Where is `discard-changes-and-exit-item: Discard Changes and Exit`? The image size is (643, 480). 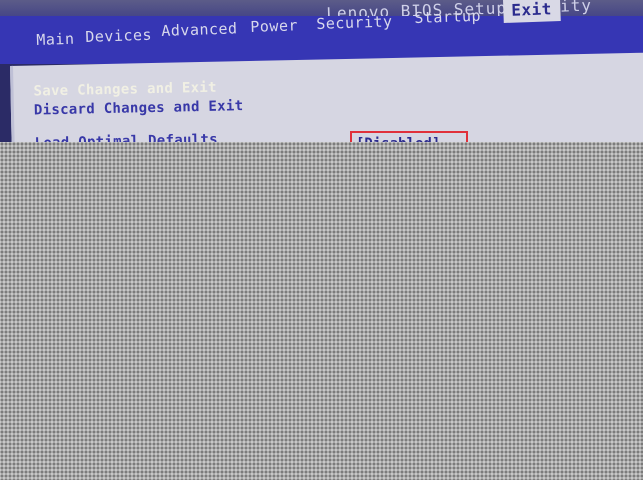 discard-changes-and-exit-item: Discard Changes and Exit is located at coordinates (139, 108).